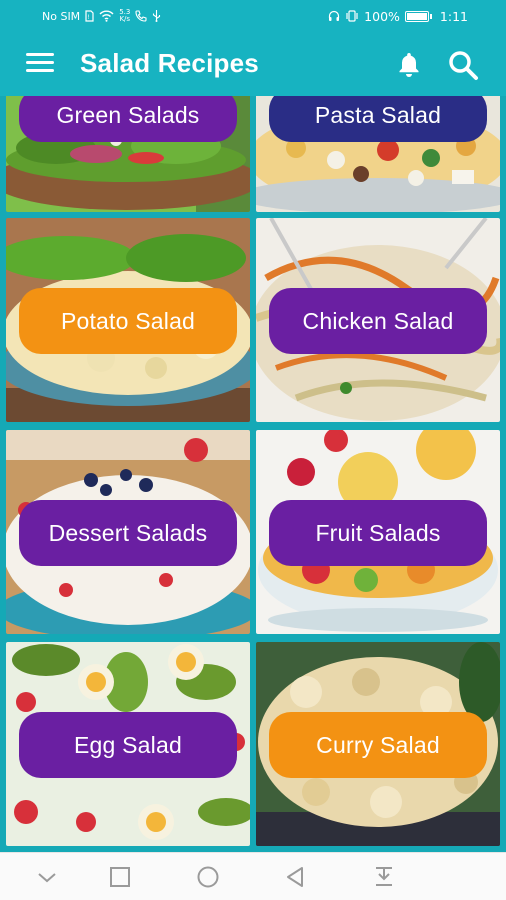 Image resolution: width=506 pixels, height=900 pixels. What do you see at coordinates (384, 877) in the screenshot?
I see `download-icon` at bounding box center [384, 877].